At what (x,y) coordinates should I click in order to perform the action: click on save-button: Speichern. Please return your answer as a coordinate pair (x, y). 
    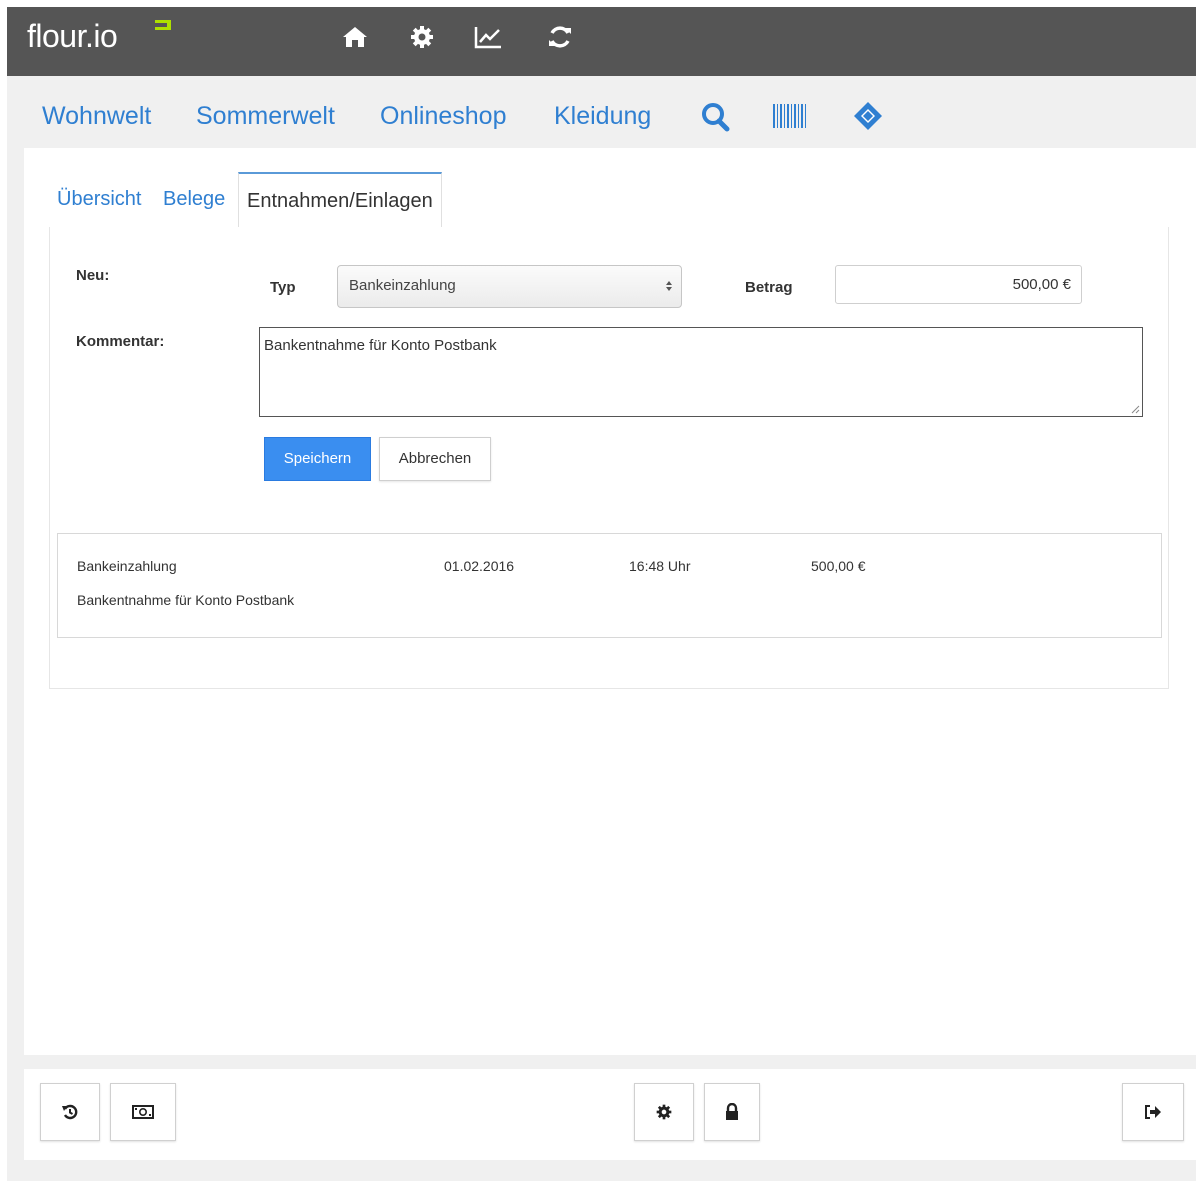
    Looking at the image, I should click on (317, 459).